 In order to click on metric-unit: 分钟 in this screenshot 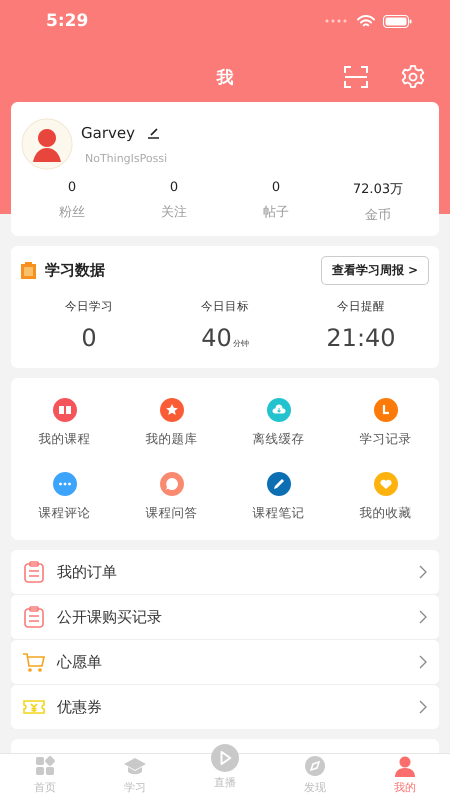, I will do `click(240, 343)`.